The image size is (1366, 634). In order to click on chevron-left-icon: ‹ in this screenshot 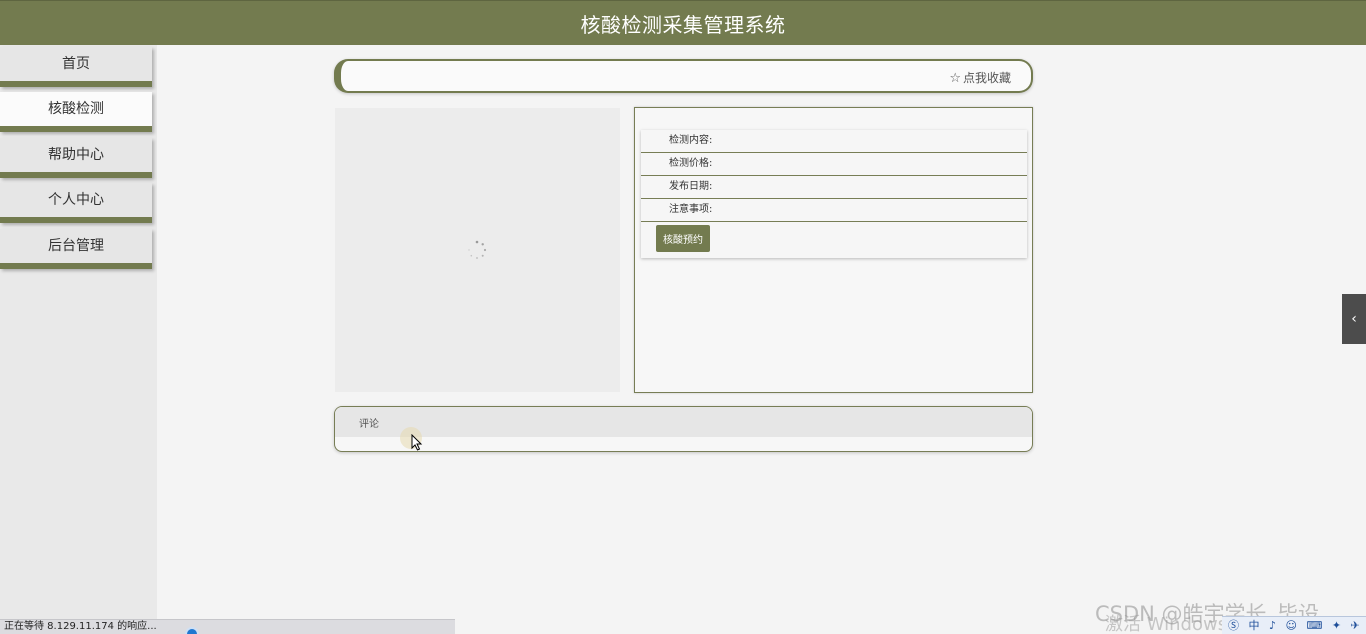, I will do `click(1354, 319)`.